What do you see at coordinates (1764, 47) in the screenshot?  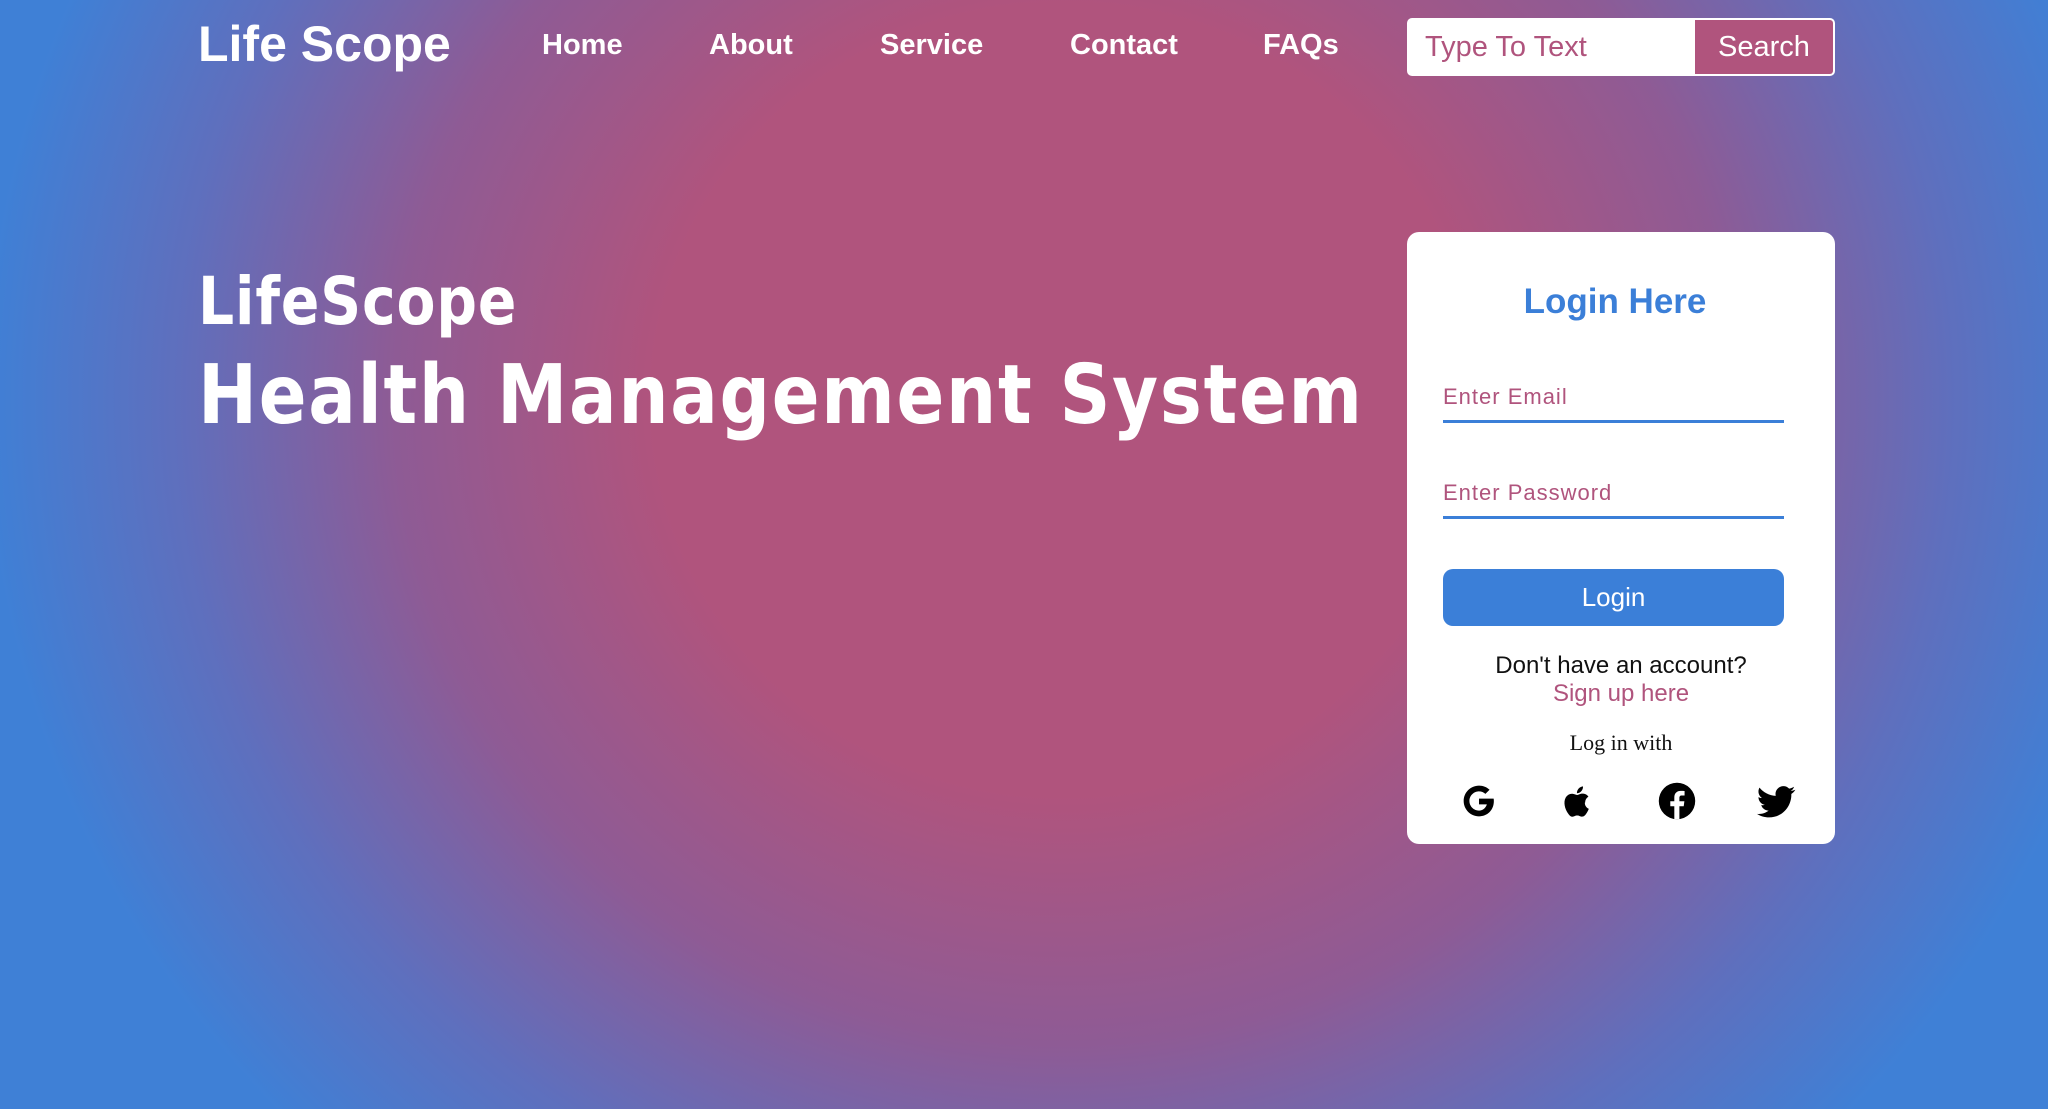 I see `search-button: Search` at bounding box center [1764, 47].